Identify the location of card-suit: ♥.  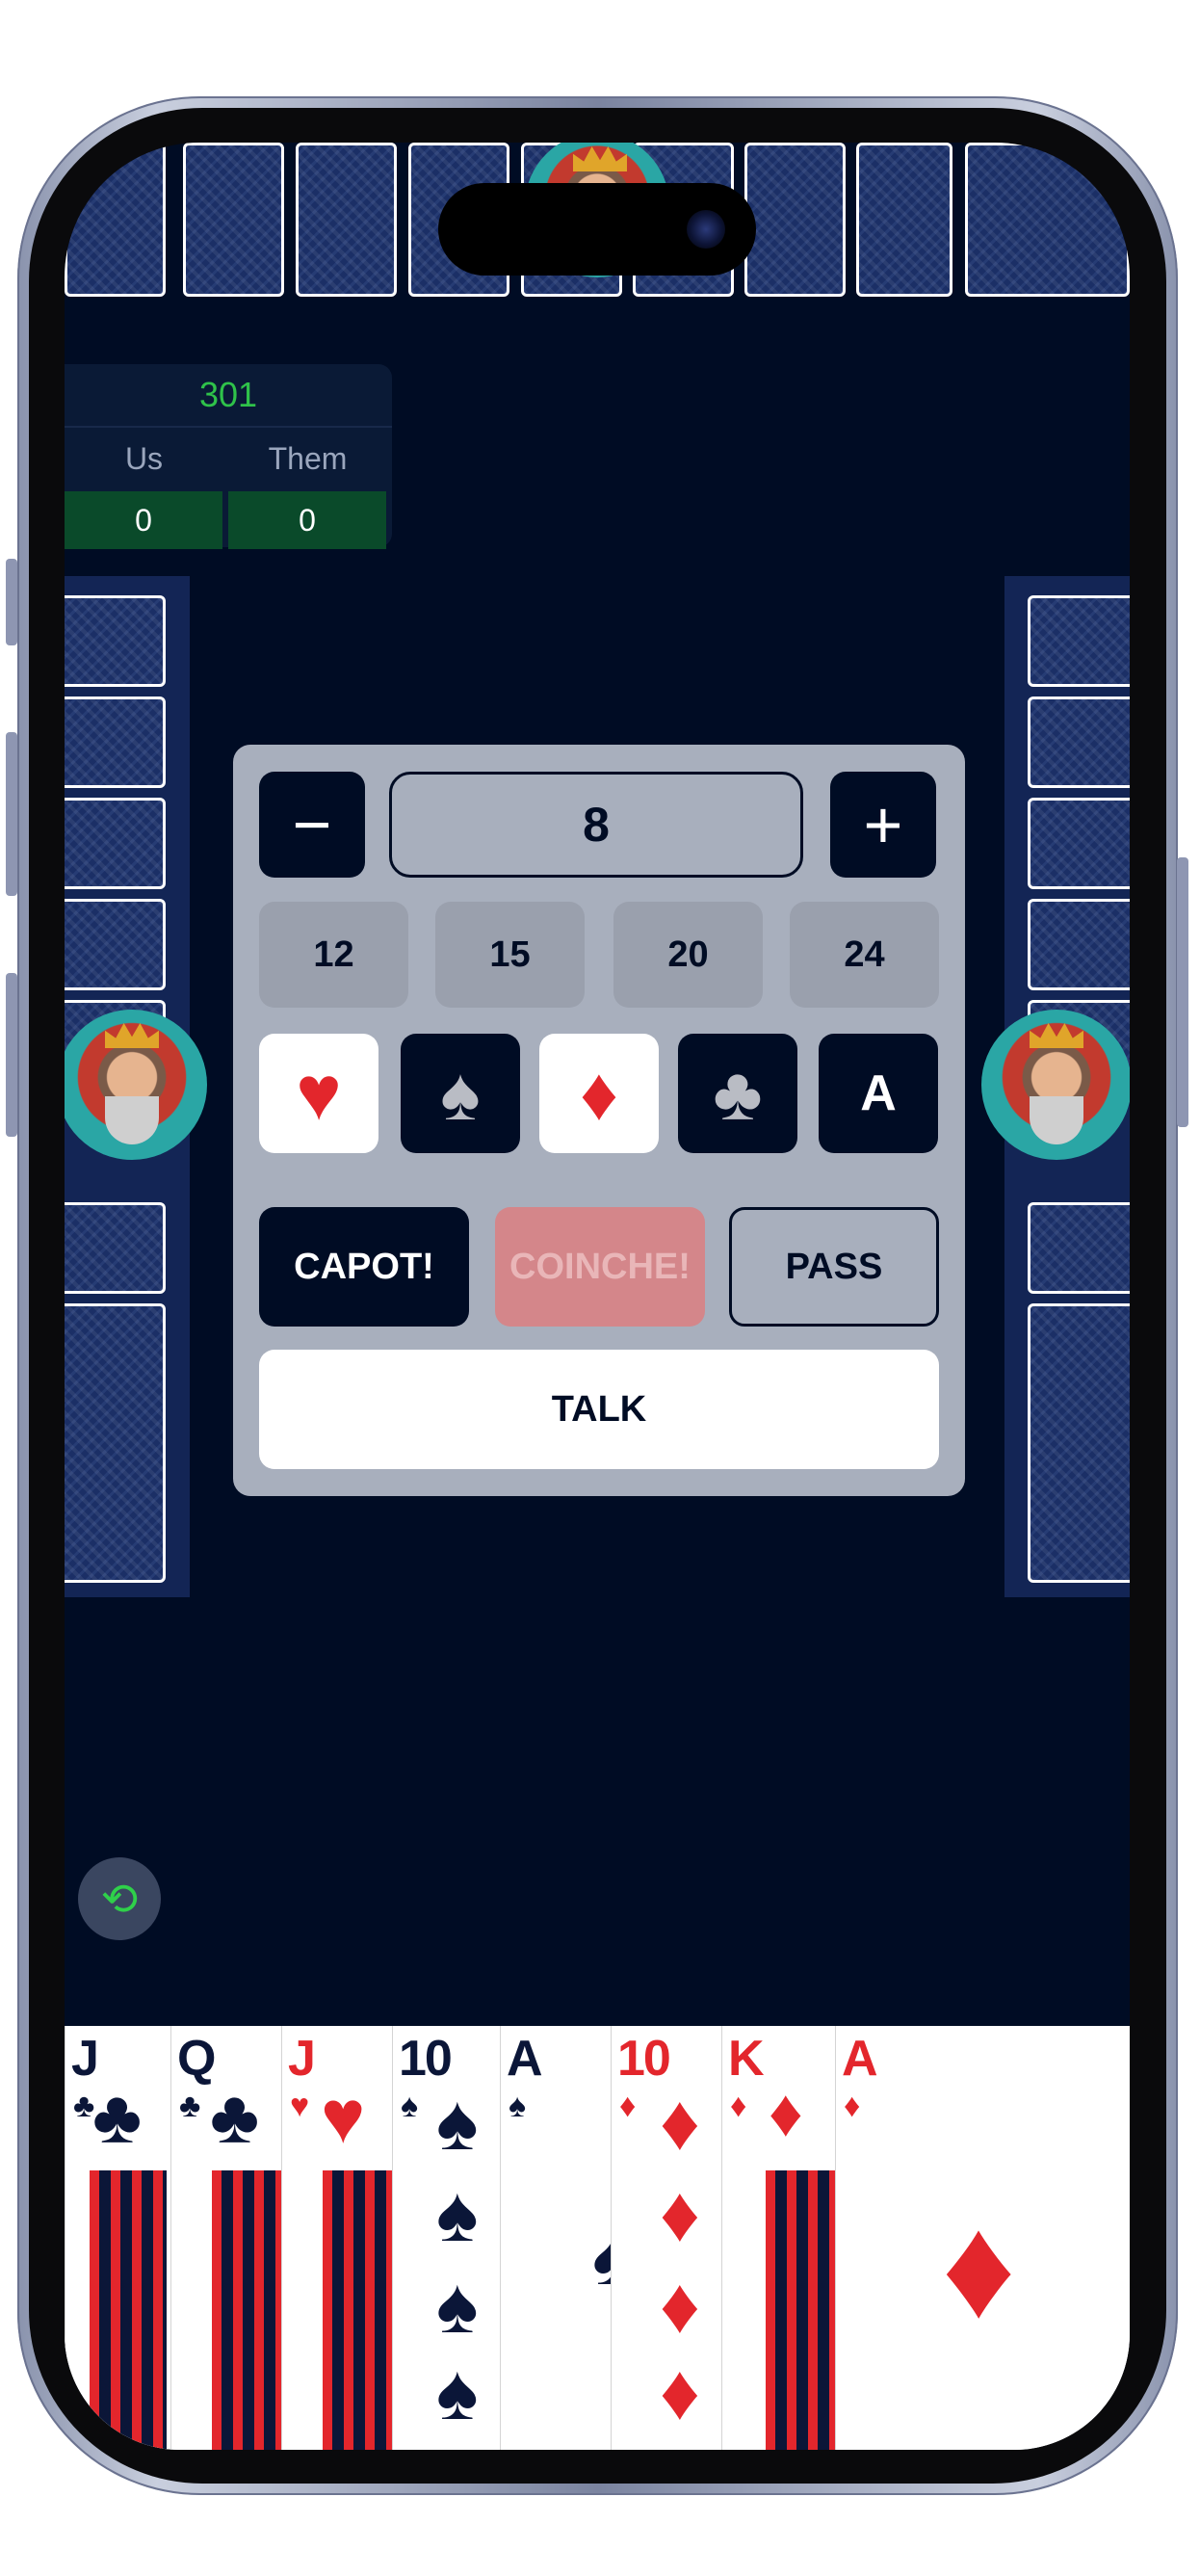
(300, 2106).